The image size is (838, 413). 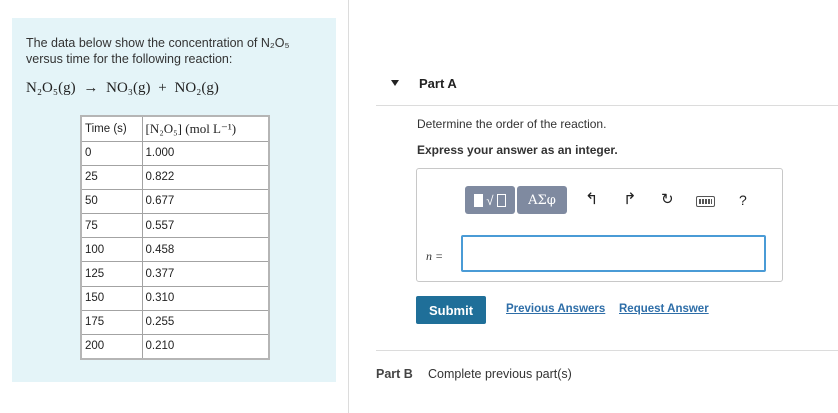 What do you see at coordinates (479, 200) in the screenshot?
I see `template-box-icon` at bounding box center [479, 200].